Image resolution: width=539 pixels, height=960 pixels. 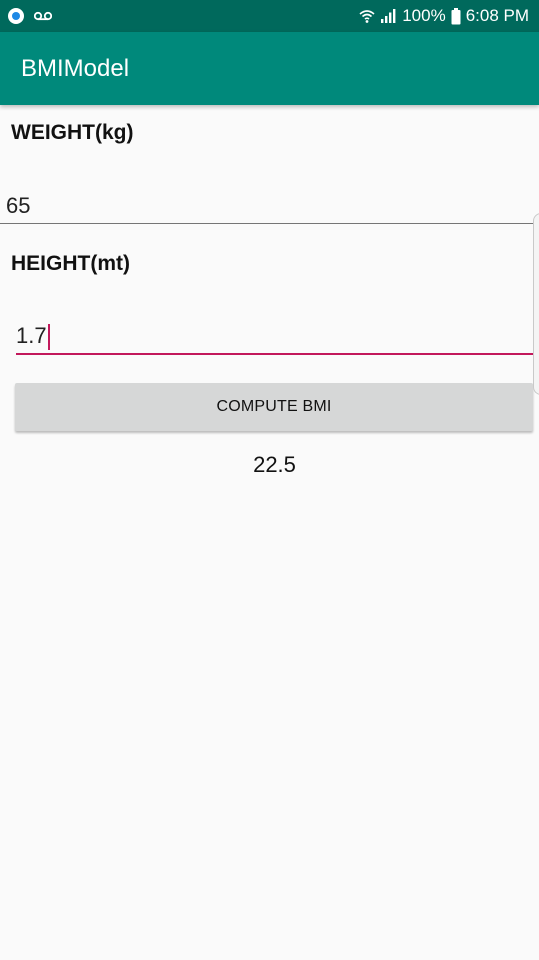 What do you see at coordinates (269, 16) in the screenshot?
I see `status-bar: 100% 6:08 PM` at bounding box center [269, 16].